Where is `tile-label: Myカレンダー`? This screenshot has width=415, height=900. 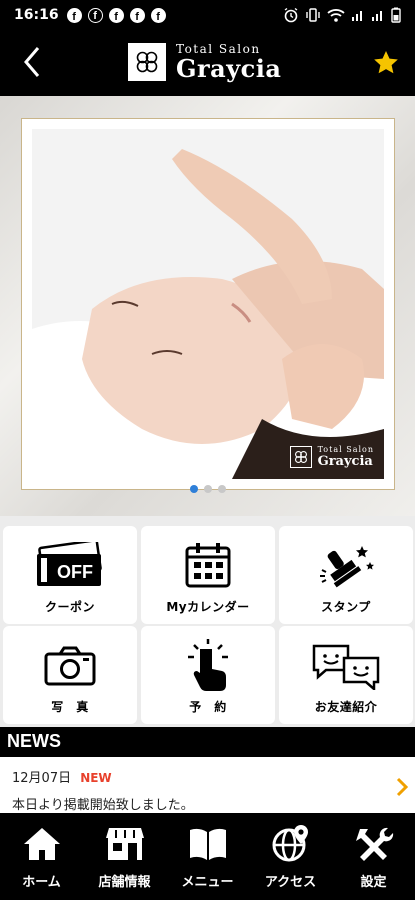 tile-label: Myカレンダー is located at coordinates (208, 607).